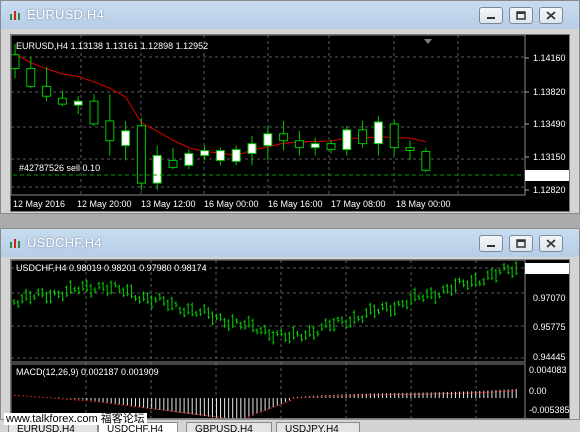 The width and height of the screenshot is (580, 432). Describe the element at coordinates (290, 15) in the screenshot. I see `eurusd-window-titlebar: EURUSD,H4` at that location.